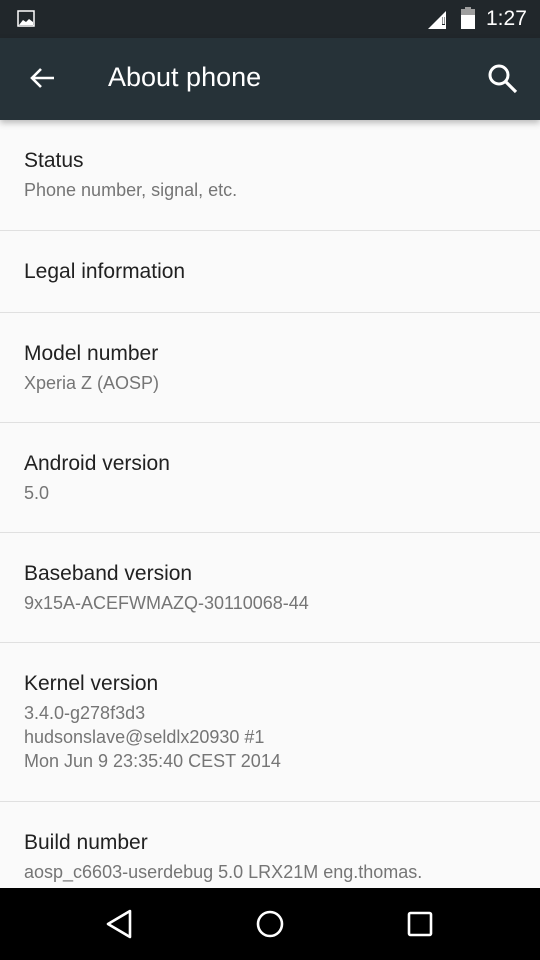 This screenshot has height=960, width=540. I want to click on recents-nav-icon, so click(420, 924).